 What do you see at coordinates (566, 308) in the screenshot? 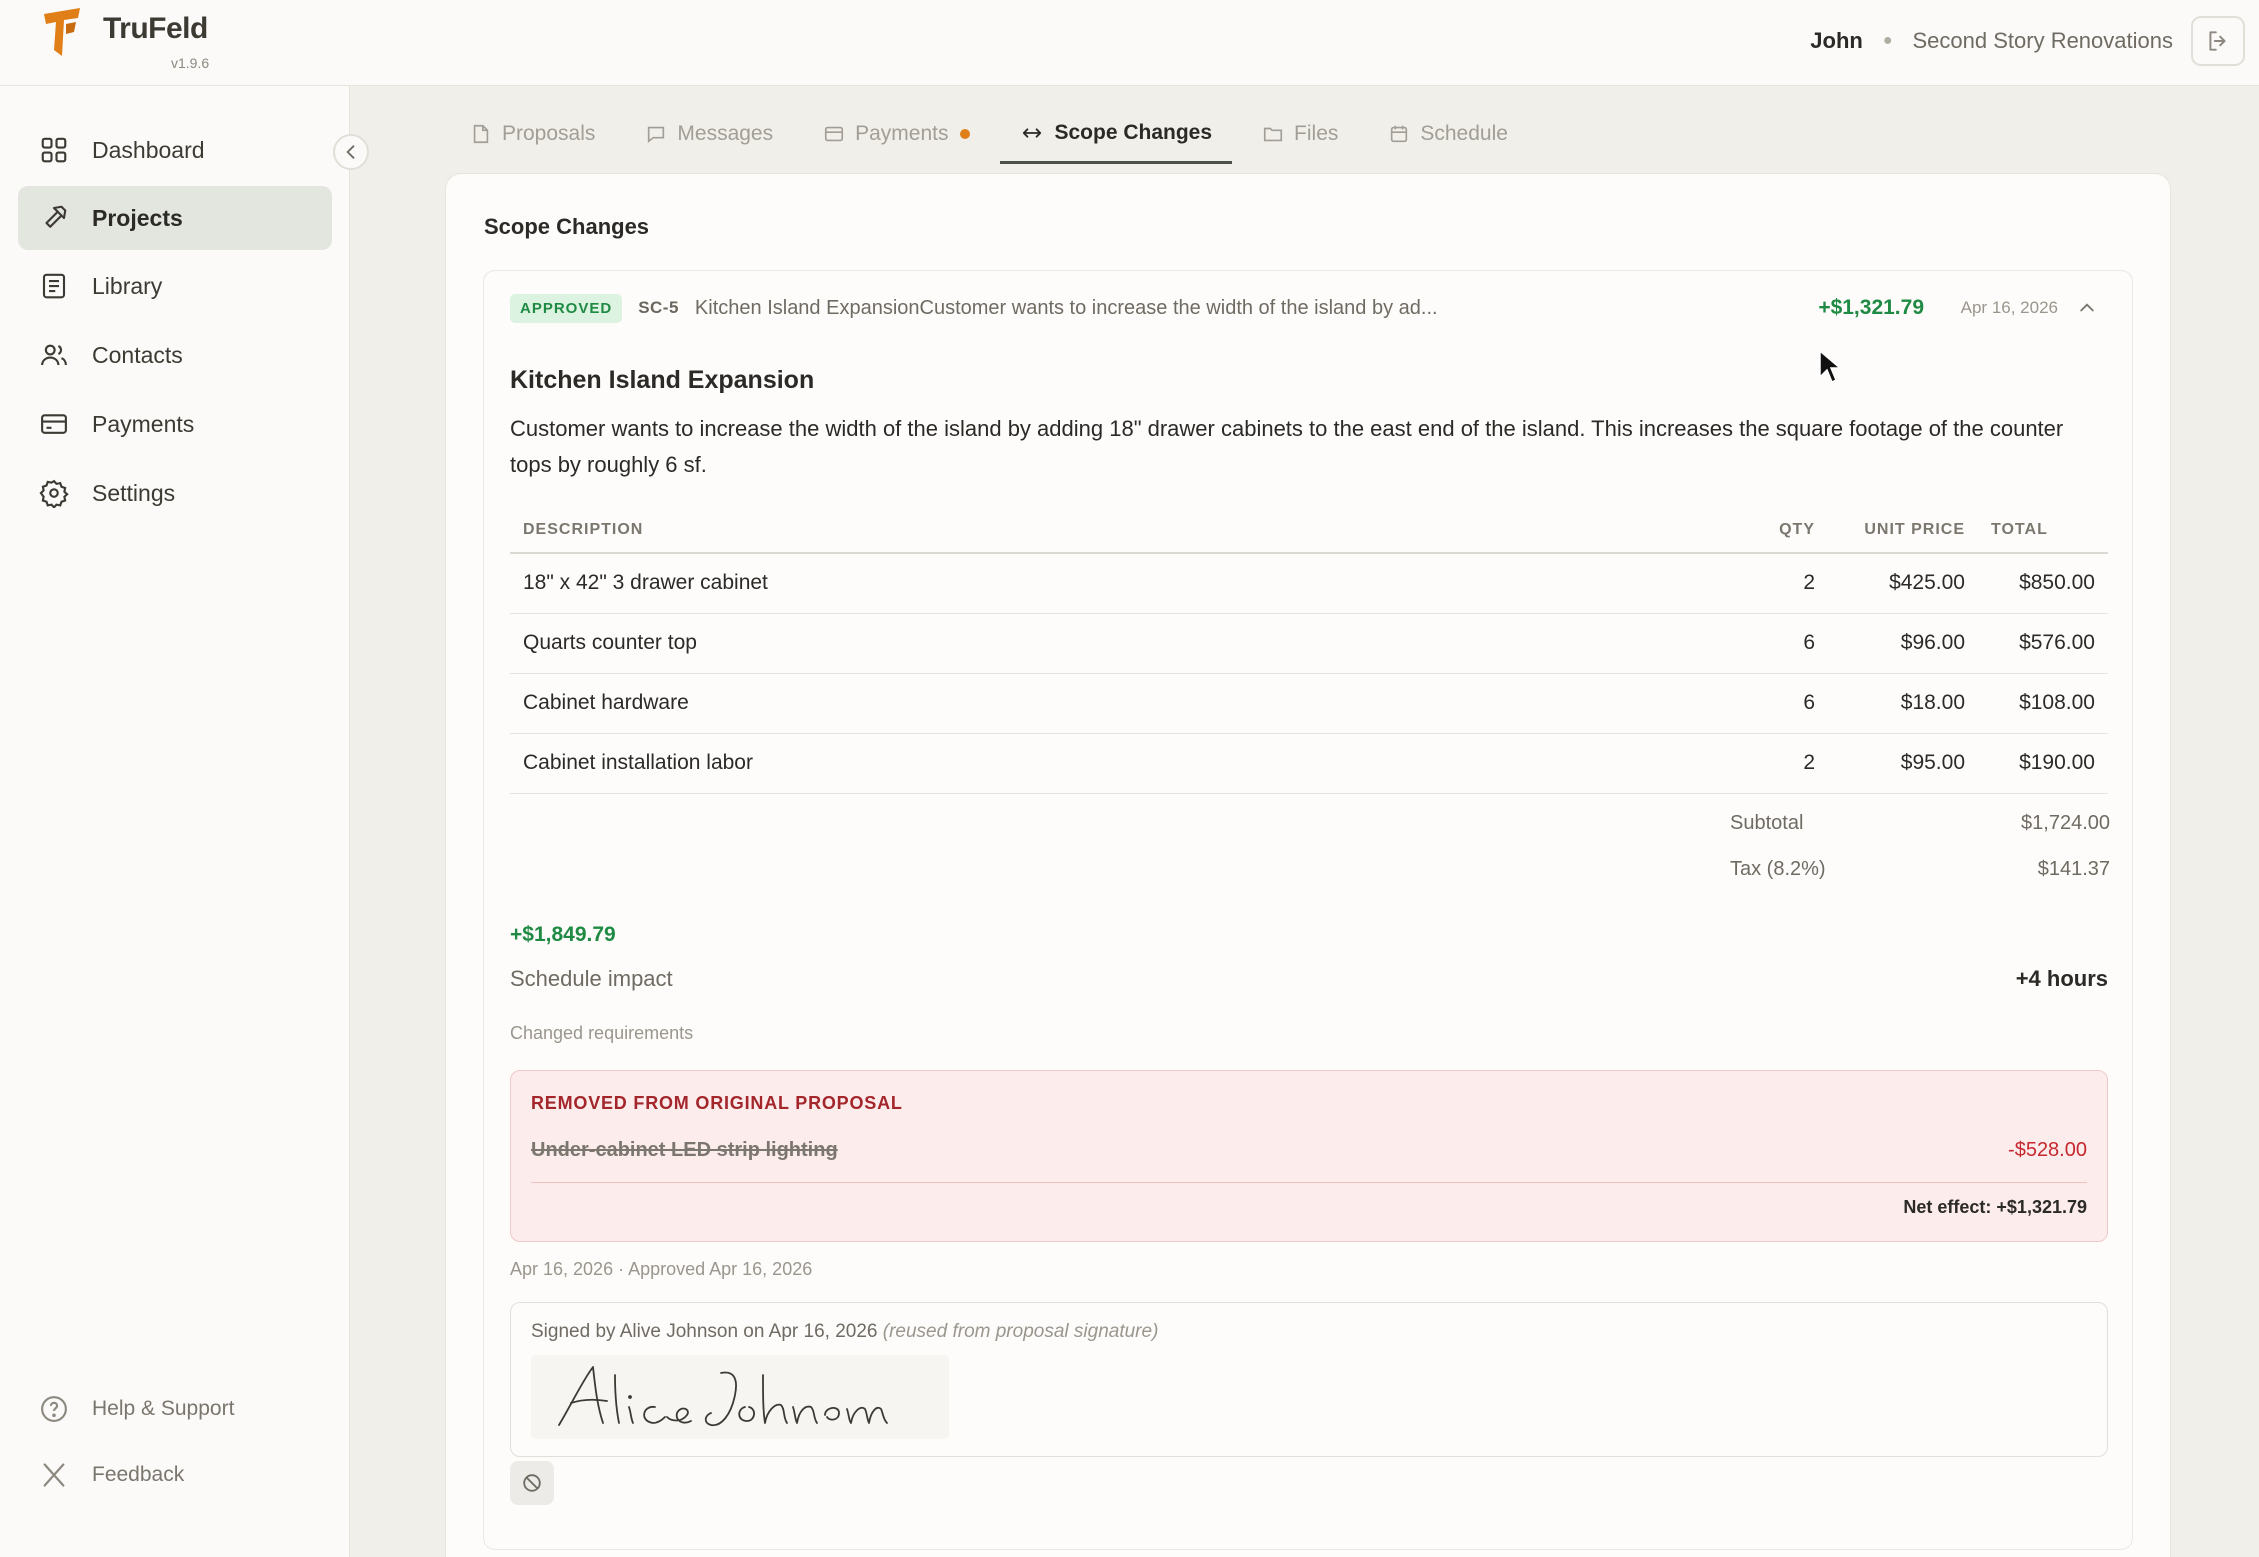
I see `status-badge: APPROVED` at bounding box center [566, 308].